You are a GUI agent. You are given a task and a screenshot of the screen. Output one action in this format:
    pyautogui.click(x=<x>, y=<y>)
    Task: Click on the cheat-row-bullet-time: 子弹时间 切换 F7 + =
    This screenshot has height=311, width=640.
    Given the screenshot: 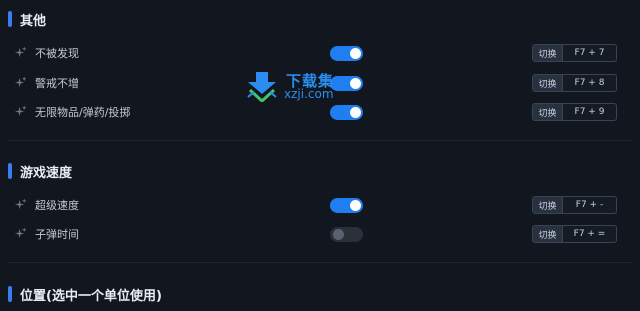 What is the action you would take?
    pyautogui.click(x=320, y=234)
    